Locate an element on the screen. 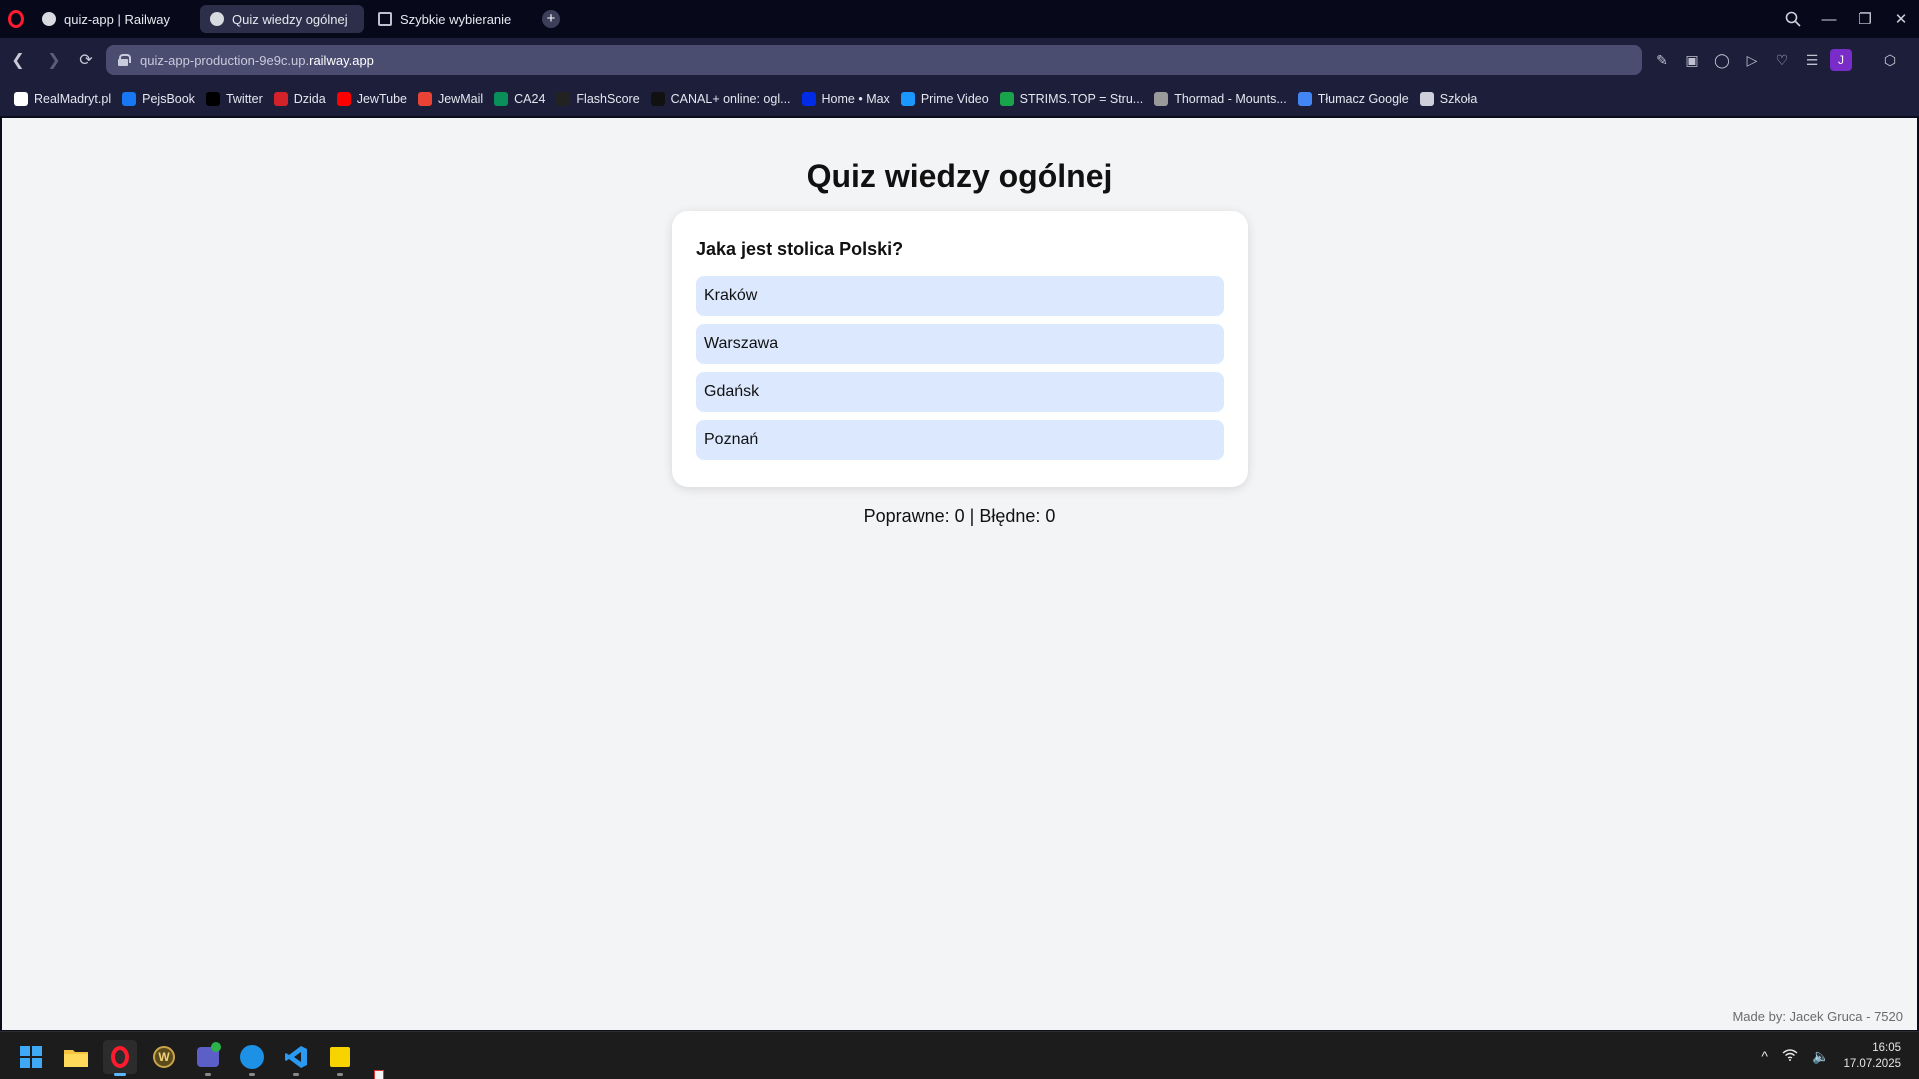  tab-search-icon is located at coordinates (1793, 19).